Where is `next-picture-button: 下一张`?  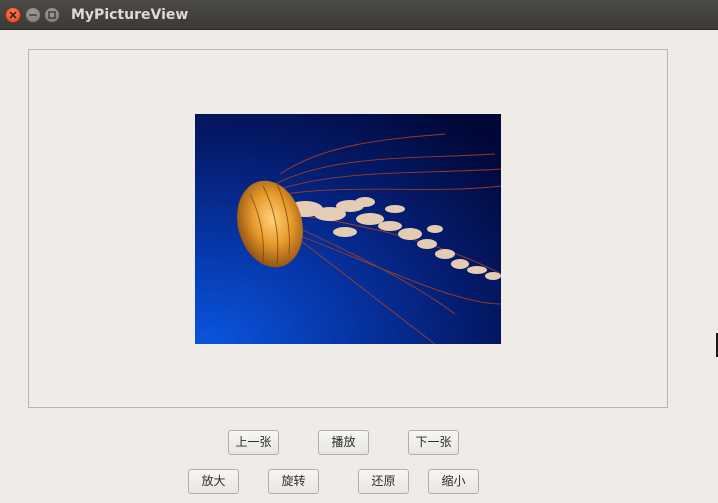
next-picture-button: 下一张 is located at coordinates (433, 442).